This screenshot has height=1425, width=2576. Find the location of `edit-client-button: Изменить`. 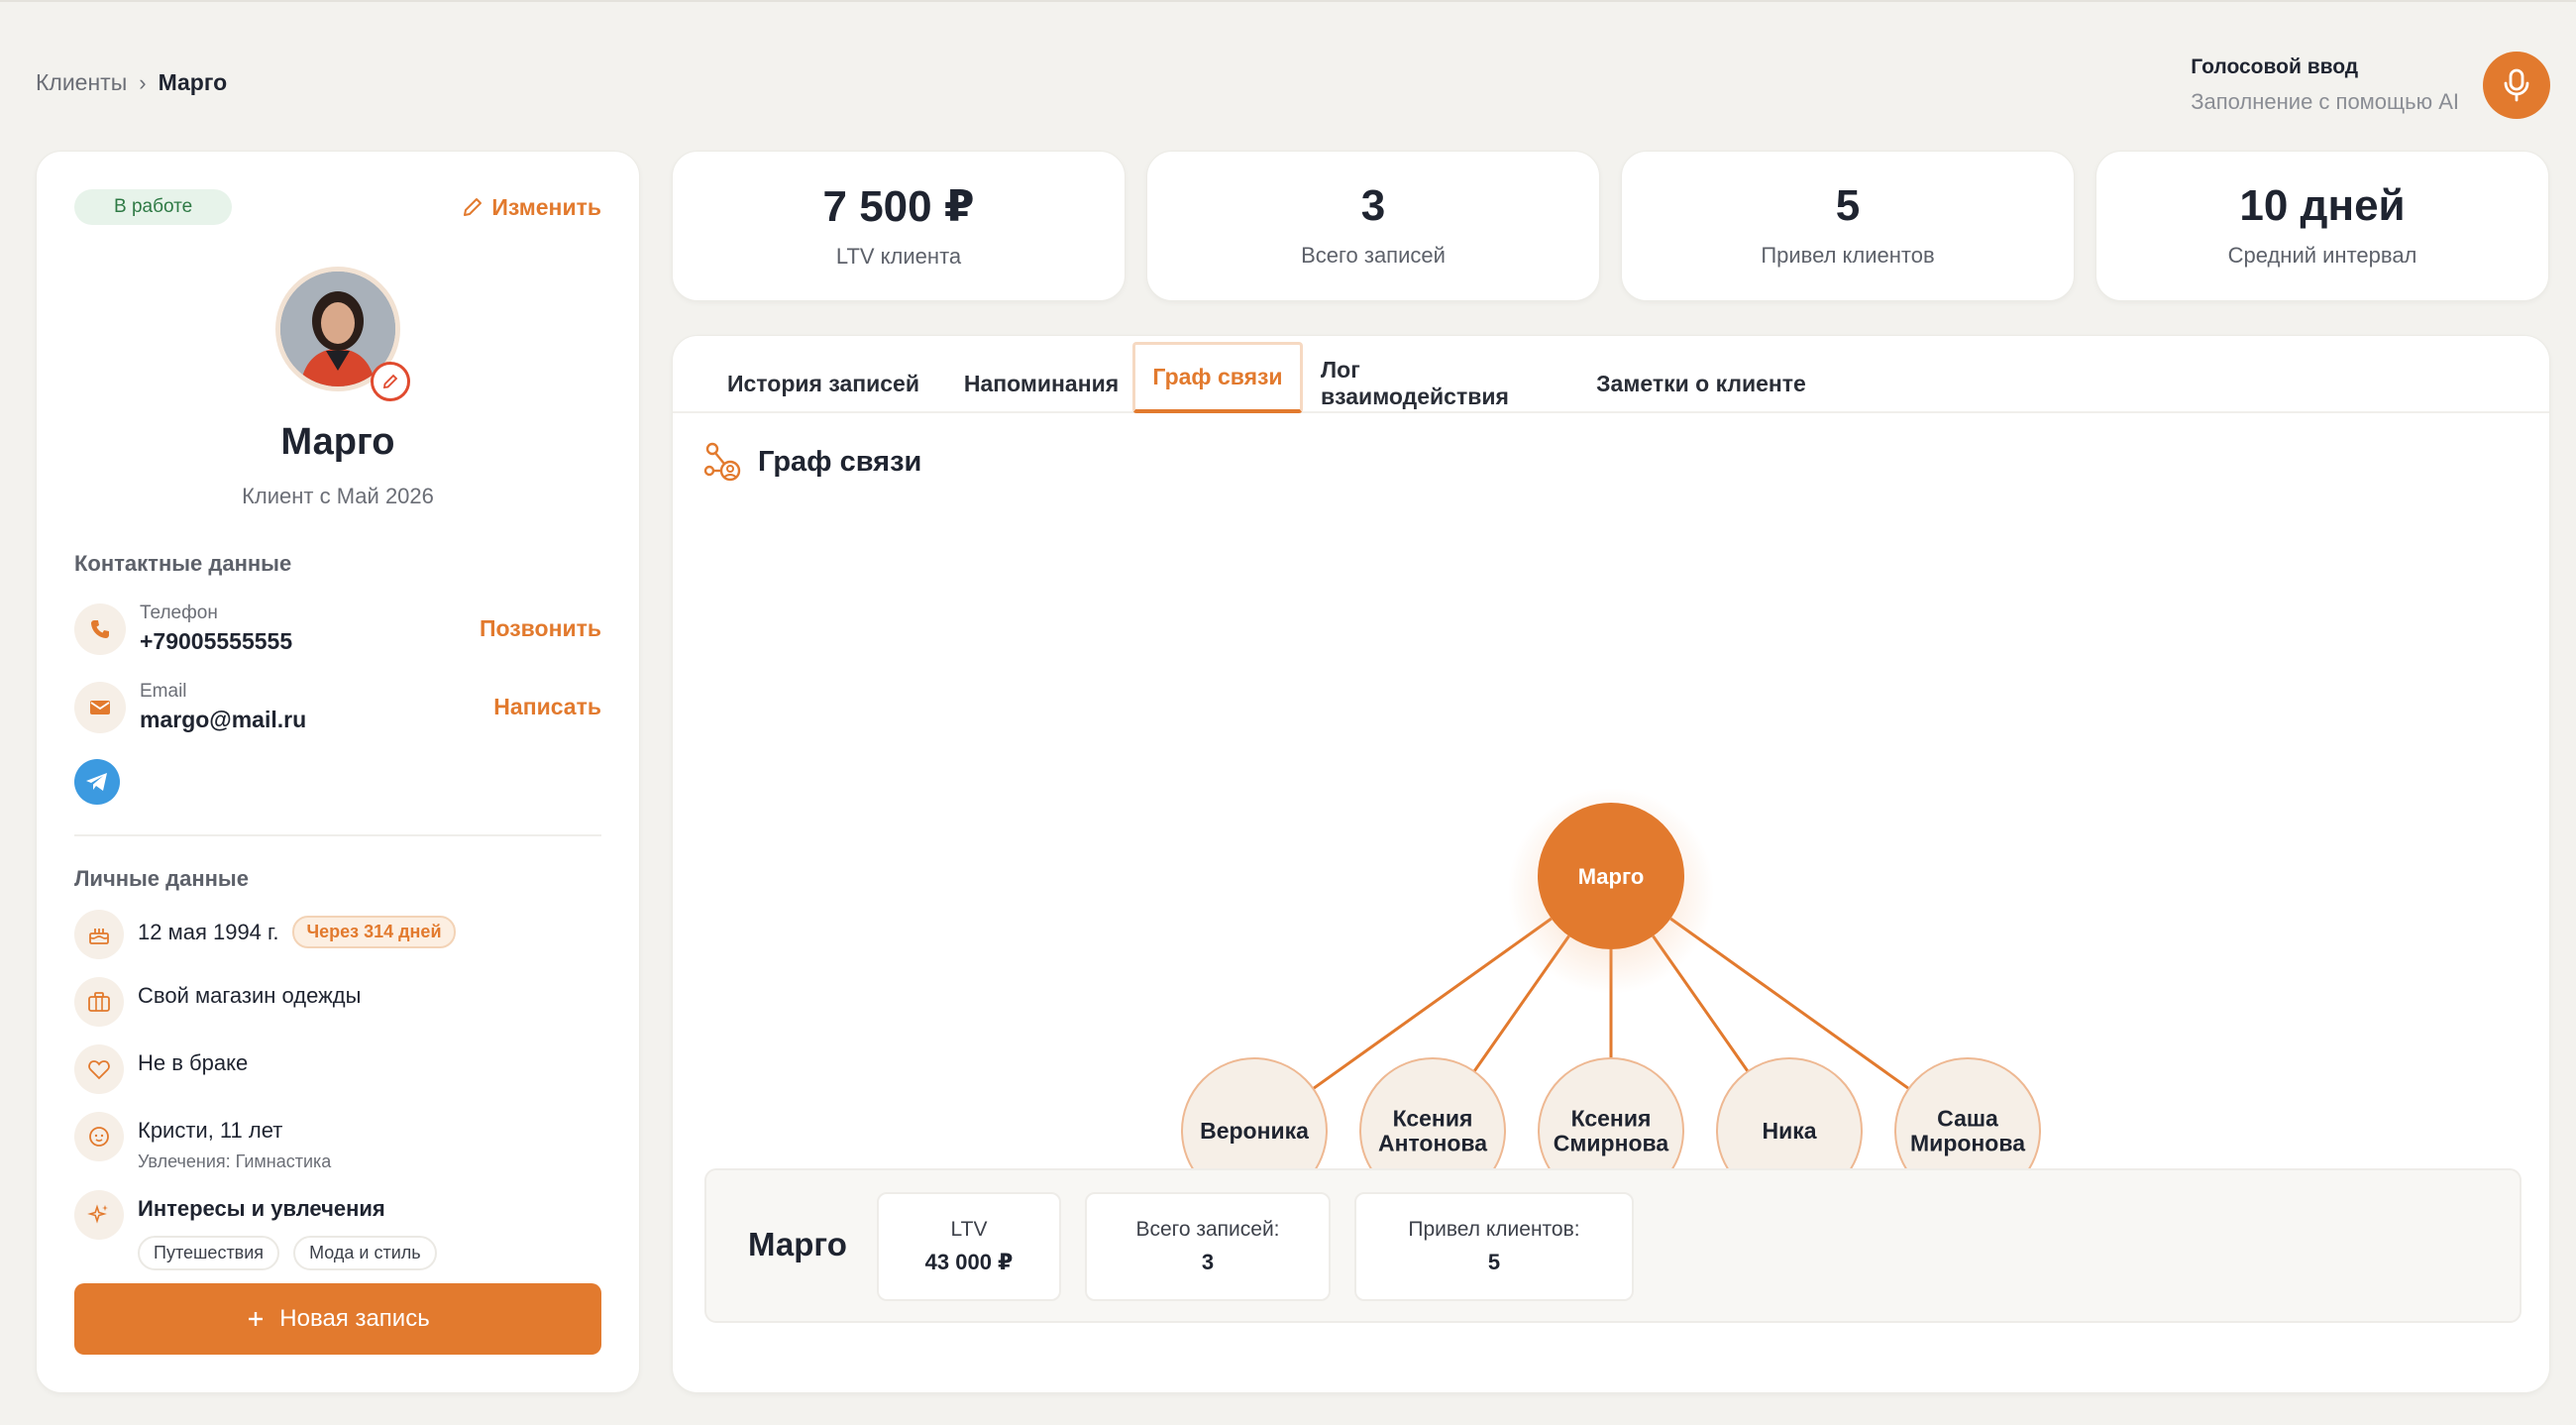

edit-client-button: Изменить is located at coordinates (531, 207).